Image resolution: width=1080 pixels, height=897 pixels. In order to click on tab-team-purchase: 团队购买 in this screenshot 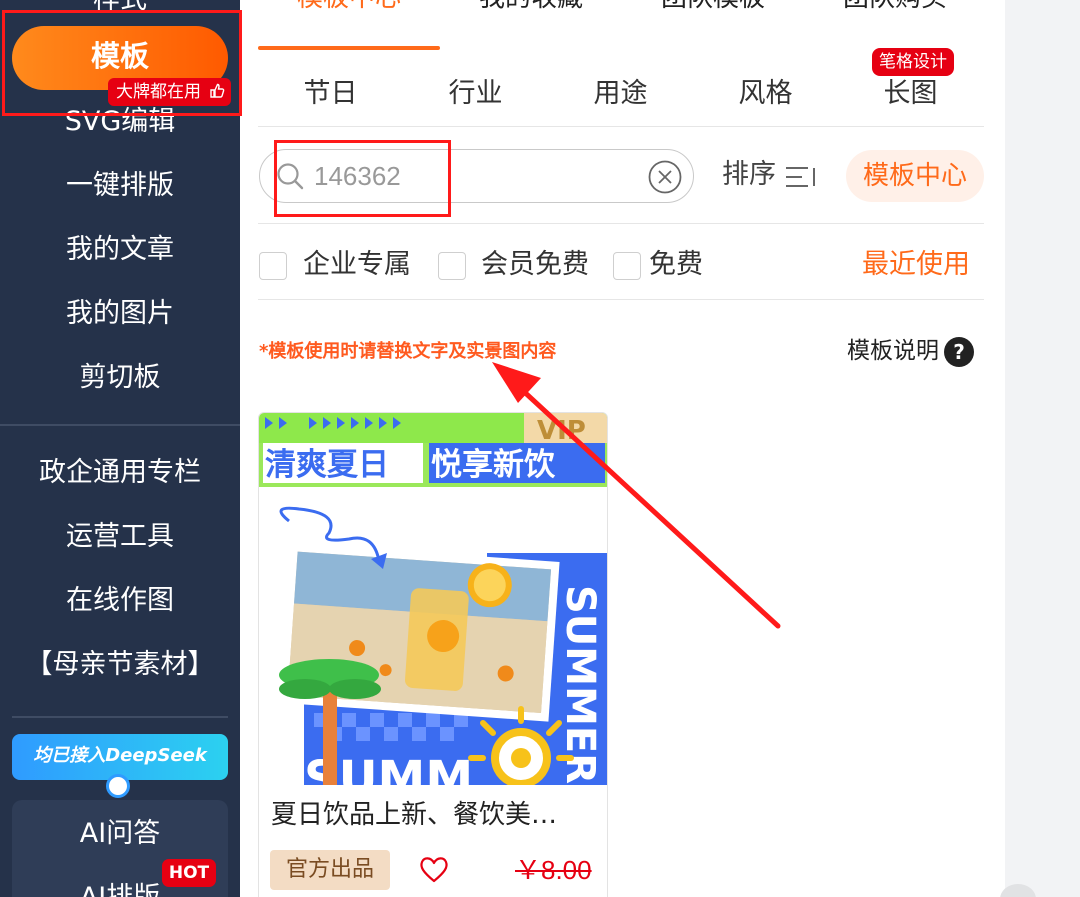, I will do `click(895, 8)`.